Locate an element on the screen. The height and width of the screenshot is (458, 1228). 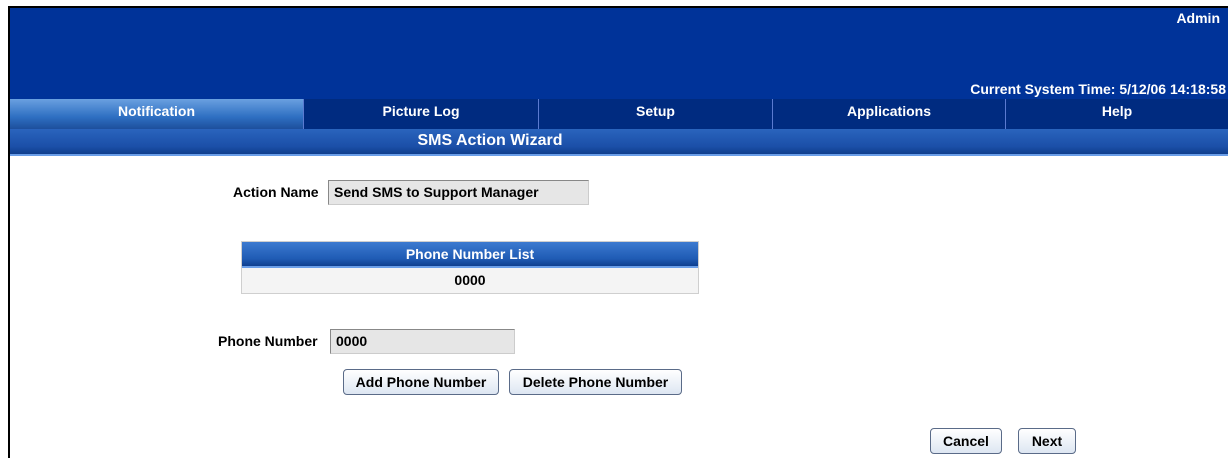
tab-notification: Notification is located at coordinates (156, 114).